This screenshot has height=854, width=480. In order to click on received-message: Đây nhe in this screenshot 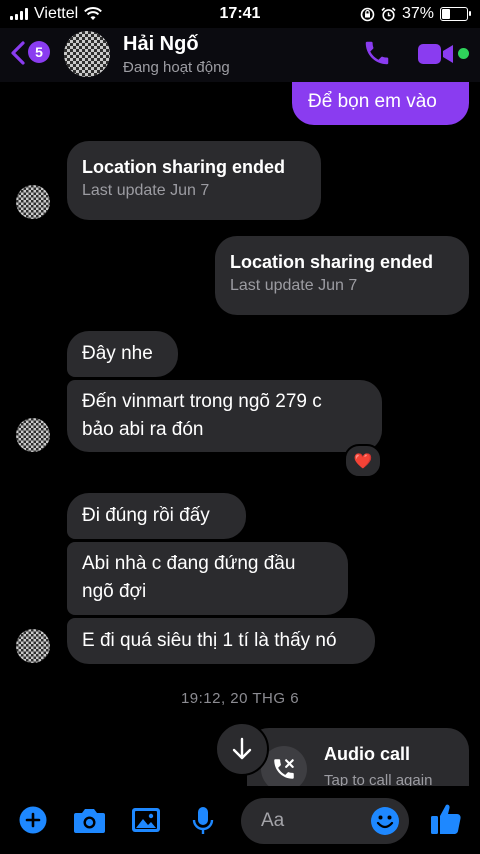, I will do `click(122, 354)`.